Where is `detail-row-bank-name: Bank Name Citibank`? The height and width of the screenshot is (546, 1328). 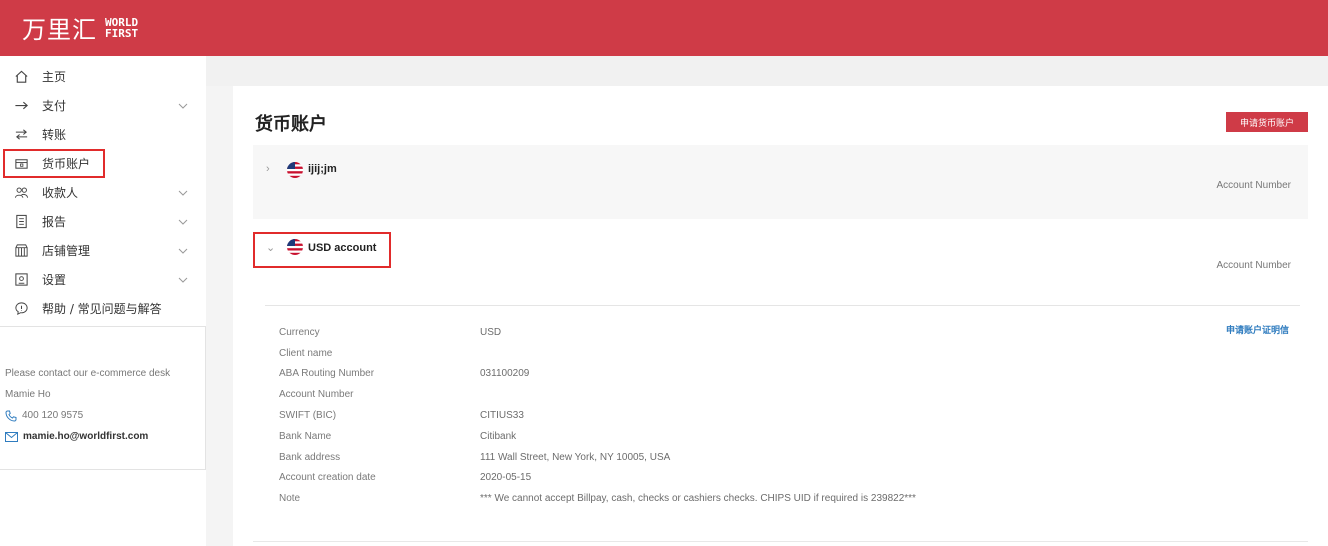 detail-row-bank-name: Bank Name Citibank is located at coordinates (799, 436).